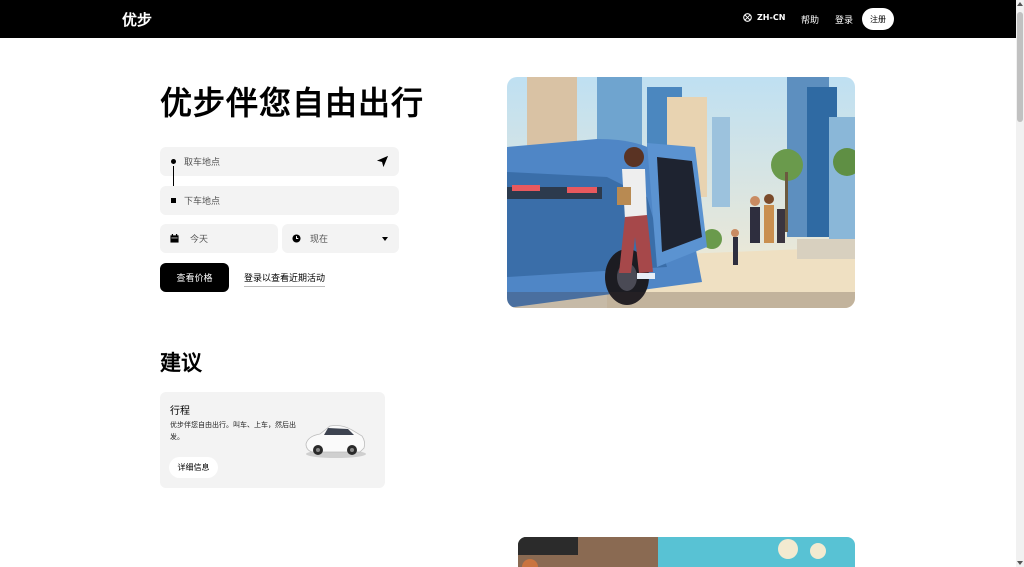 This screenshot has height=567, width=1024. I want to click on pickup-dot-icon, so click(173, 161).